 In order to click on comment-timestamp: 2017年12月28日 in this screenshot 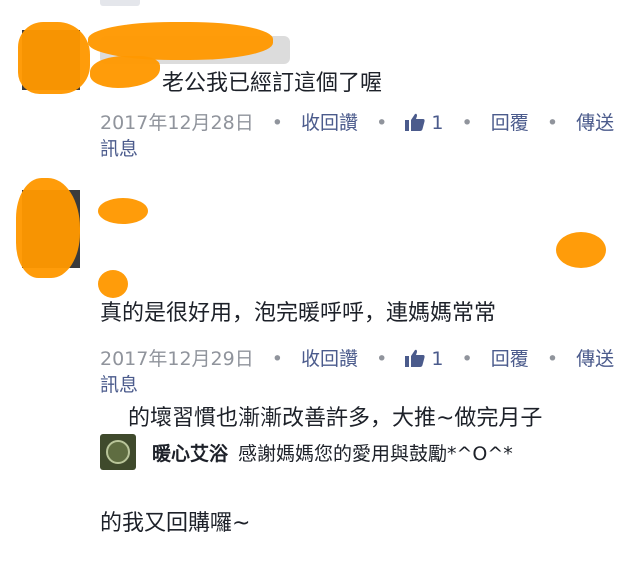, I will do `click(177, 123)`.